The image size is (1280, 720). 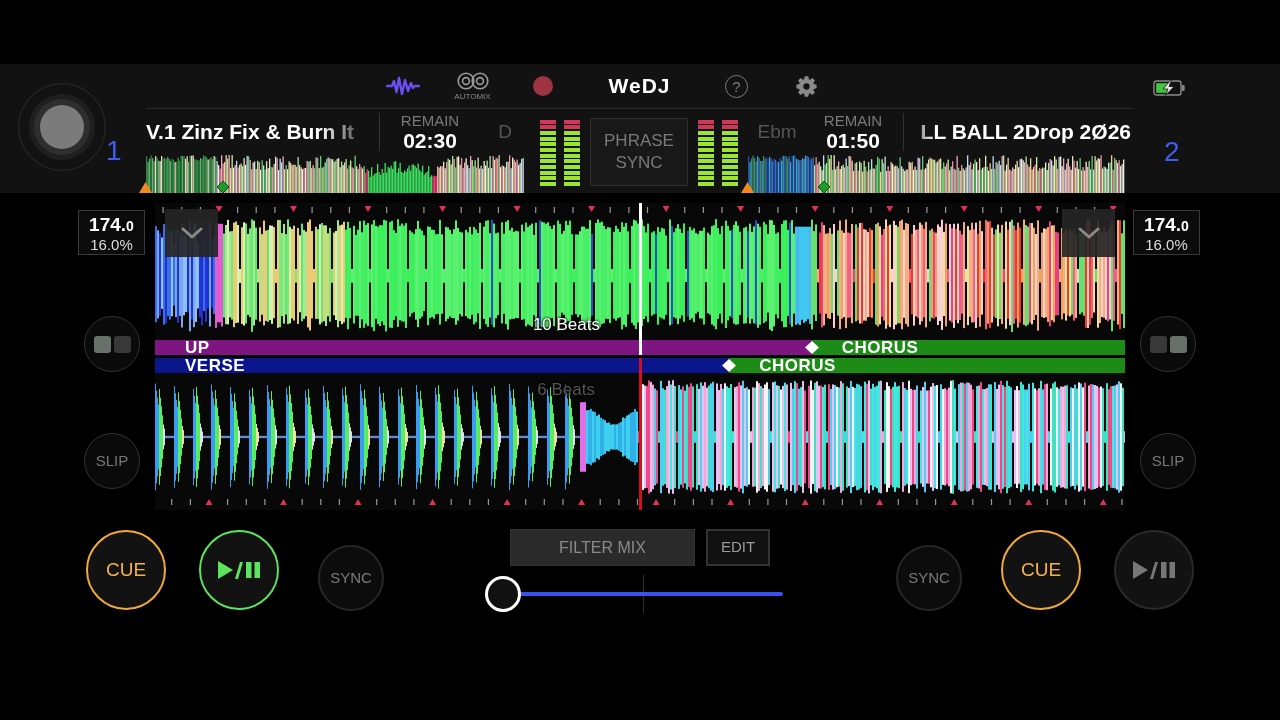 I want to click on musical-key: Ebm, so click(x=777, y=132).